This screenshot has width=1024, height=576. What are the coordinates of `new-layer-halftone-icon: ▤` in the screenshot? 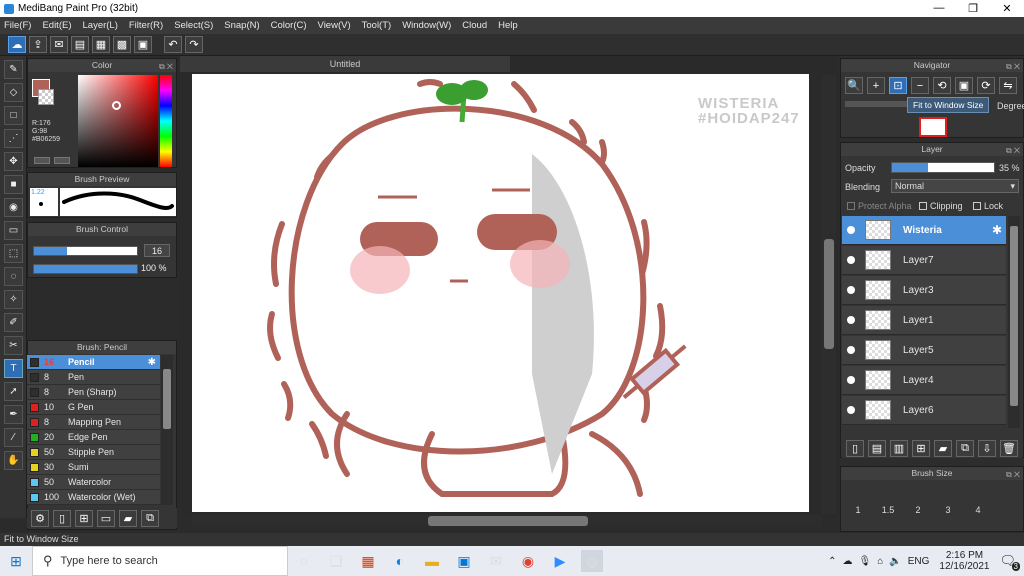 It's located at (877, 448).